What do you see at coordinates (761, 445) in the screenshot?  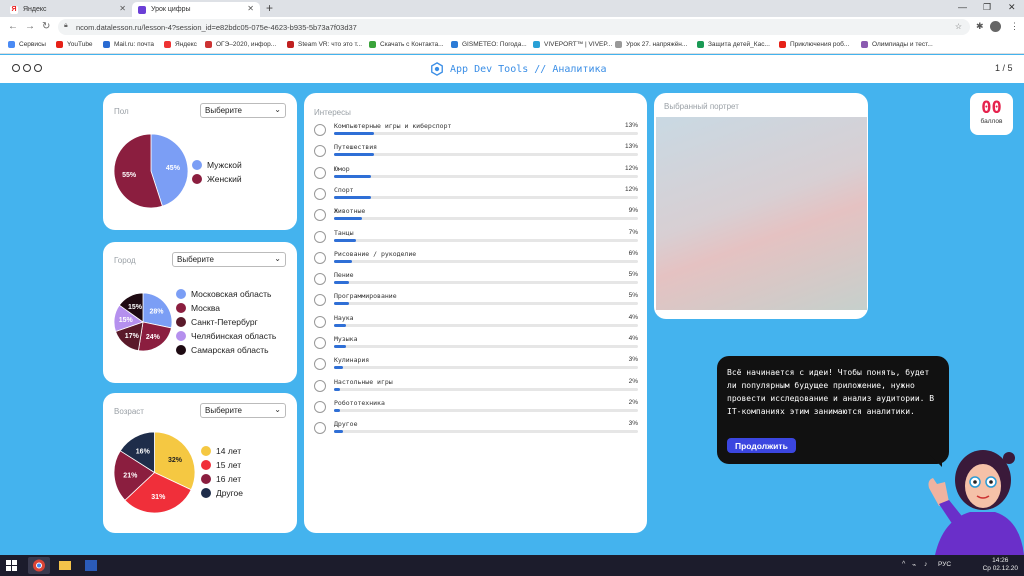 I see `continue-button: Продолжить` at bounding box center [761, 445].